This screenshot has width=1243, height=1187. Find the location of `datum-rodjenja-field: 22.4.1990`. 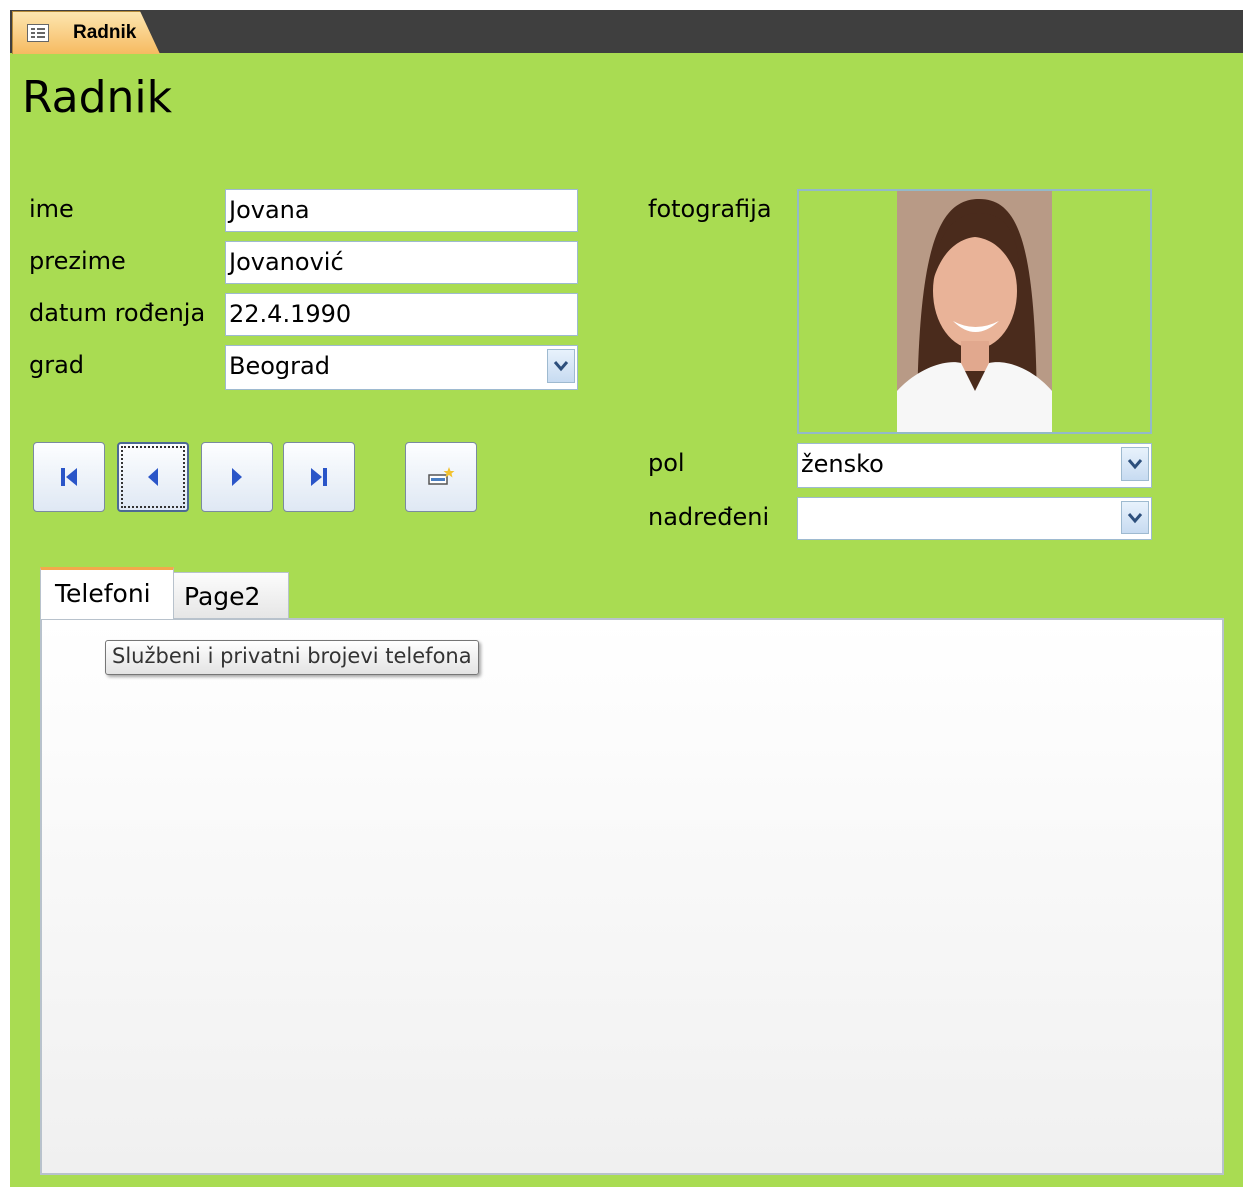

datum-rodjenja-field: 22.4.1990 is located at coordinates (401, 314).